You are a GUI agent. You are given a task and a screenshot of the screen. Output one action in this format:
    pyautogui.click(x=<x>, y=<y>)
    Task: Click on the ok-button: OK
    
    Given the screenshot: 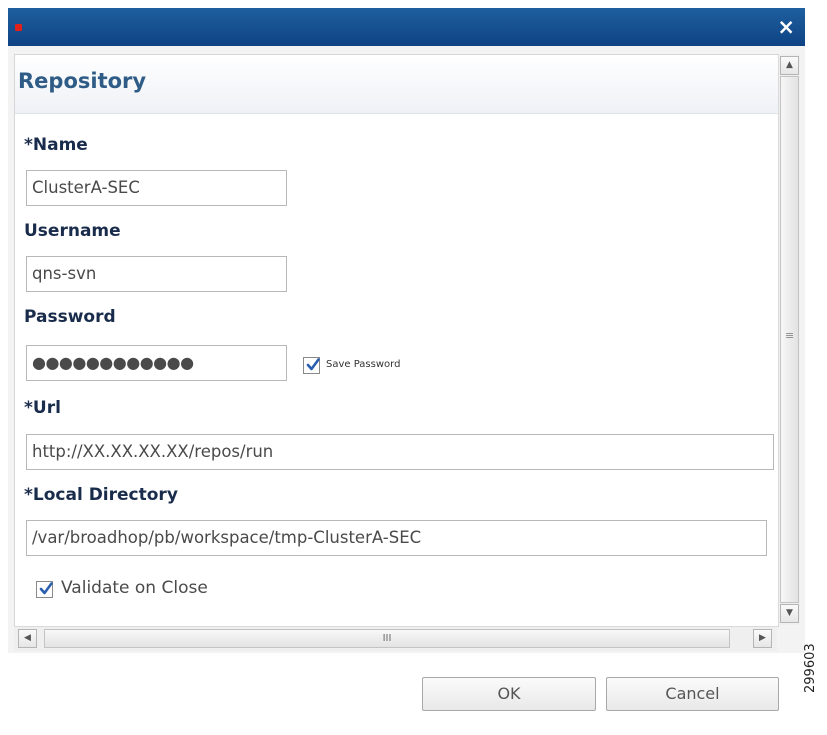 What is the action you would take?
    pyautogui.click(x=509, y=694)
    